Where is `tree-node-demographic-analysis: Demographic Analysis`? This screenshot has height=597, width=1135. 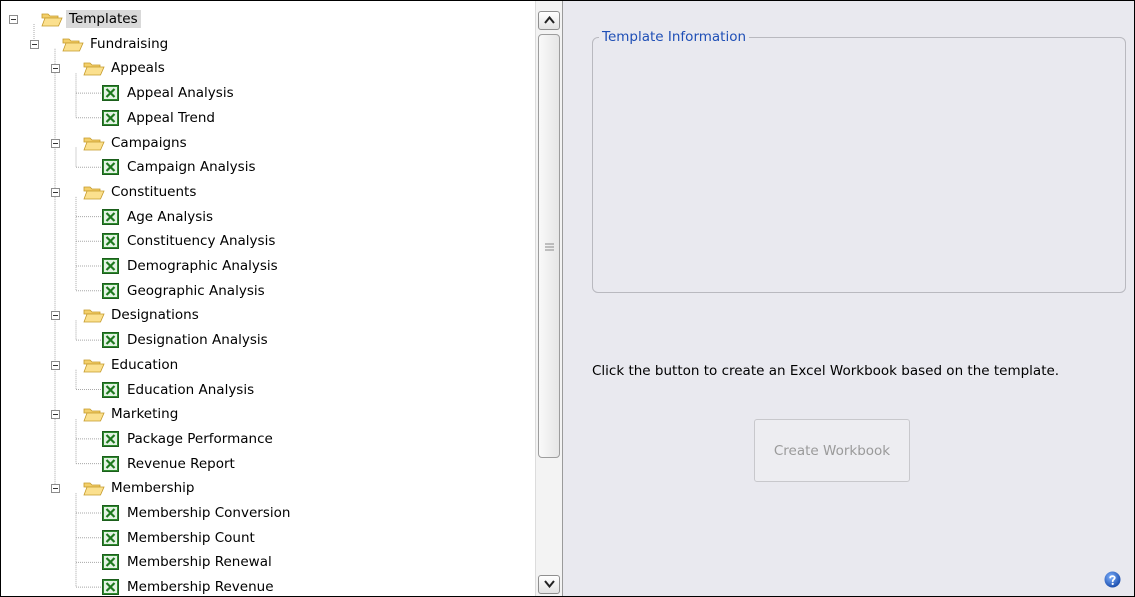 tree-node-demographic-analysis: Demographic Analysis is located at coordinates (191, 266).